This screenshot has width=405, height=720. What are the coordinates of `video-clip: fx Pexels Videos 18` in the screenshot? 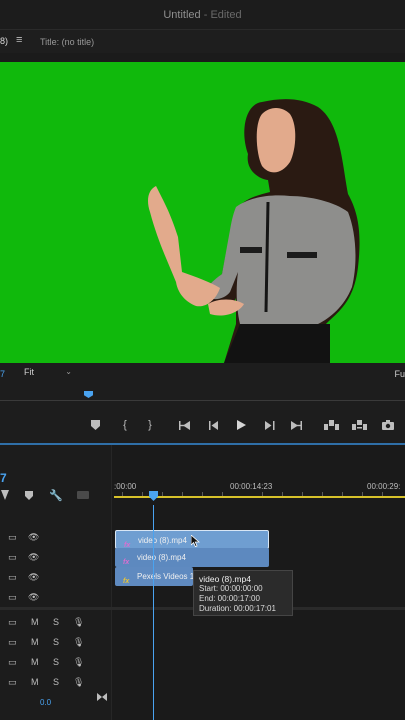 It's located at (154, 576).